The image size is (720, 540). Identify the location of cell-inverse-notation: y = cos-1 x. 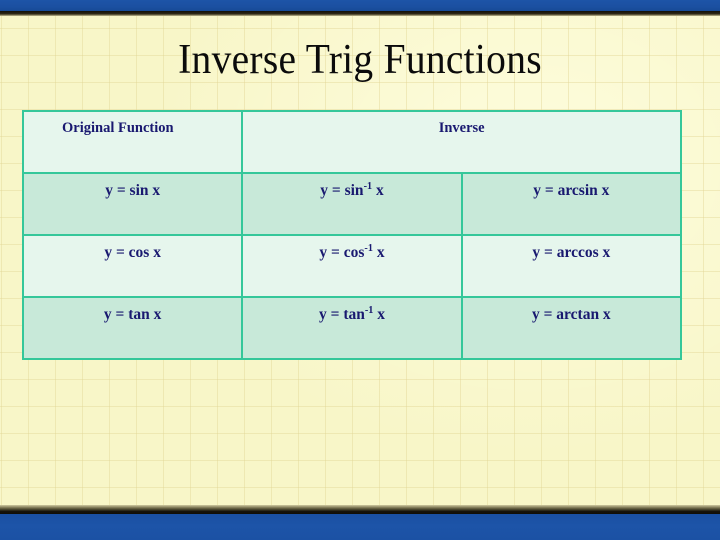
(352, 266).